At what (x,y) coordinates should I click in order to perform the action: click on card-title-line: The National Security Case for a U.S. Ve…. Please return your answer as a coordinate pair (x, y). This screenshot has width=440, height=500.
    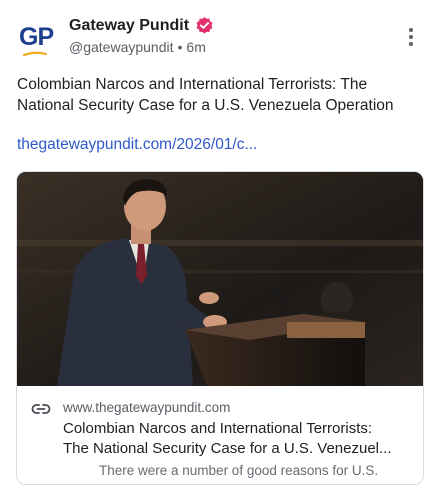
    Looking at the image, I should click on (227, 448).